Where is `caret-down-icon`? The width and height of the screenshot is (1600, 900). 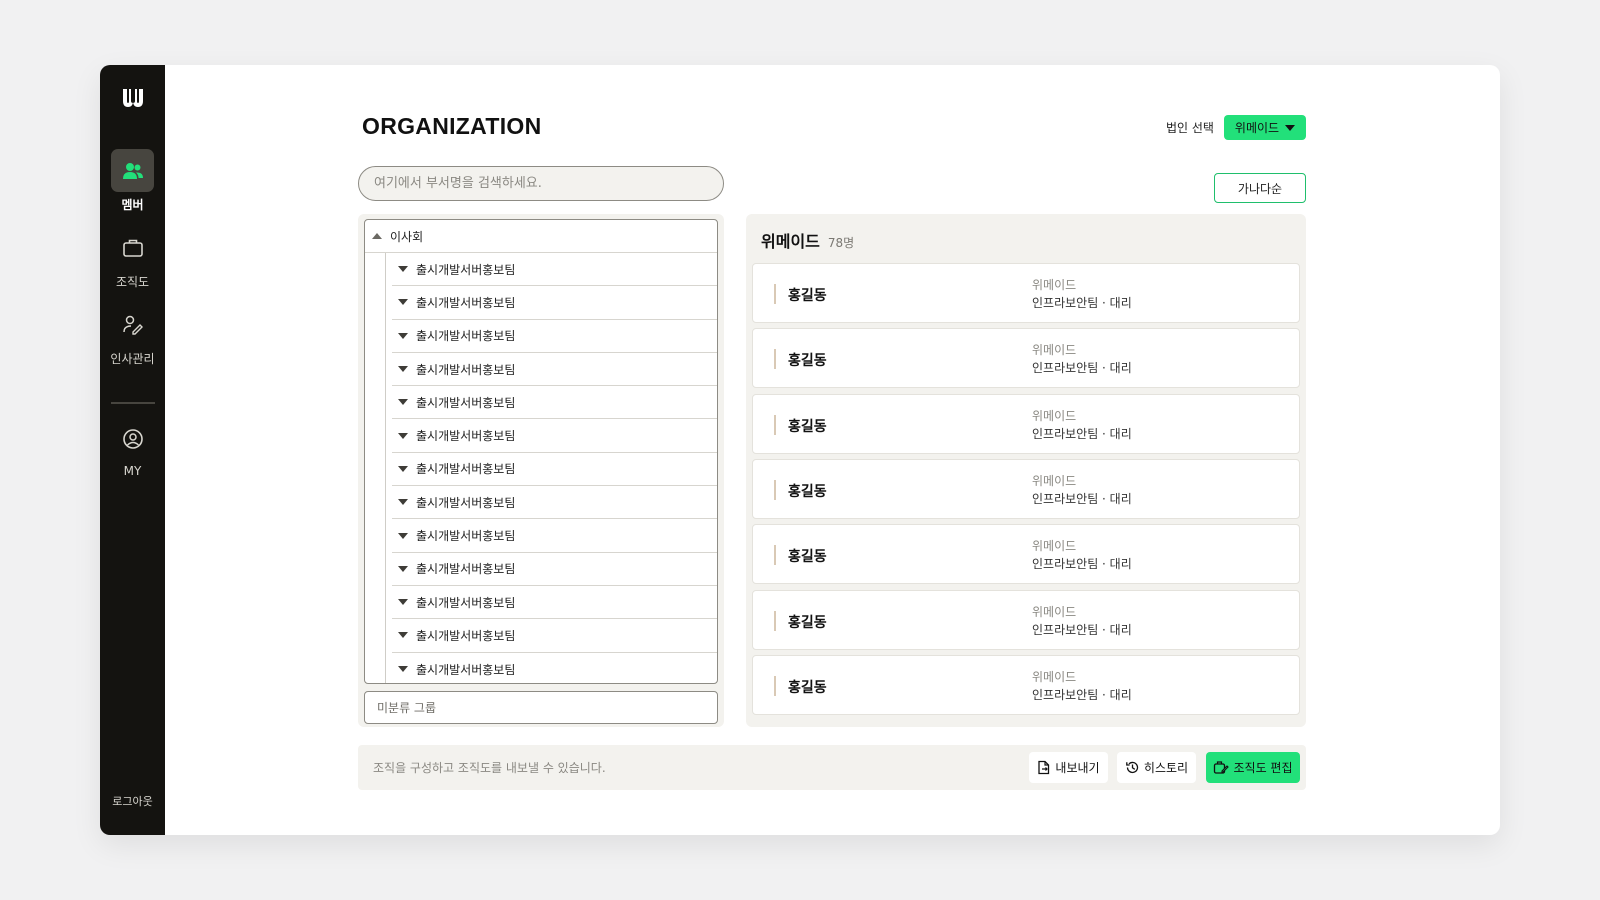
caret-down-icon is located at coordinates (1290, 127).